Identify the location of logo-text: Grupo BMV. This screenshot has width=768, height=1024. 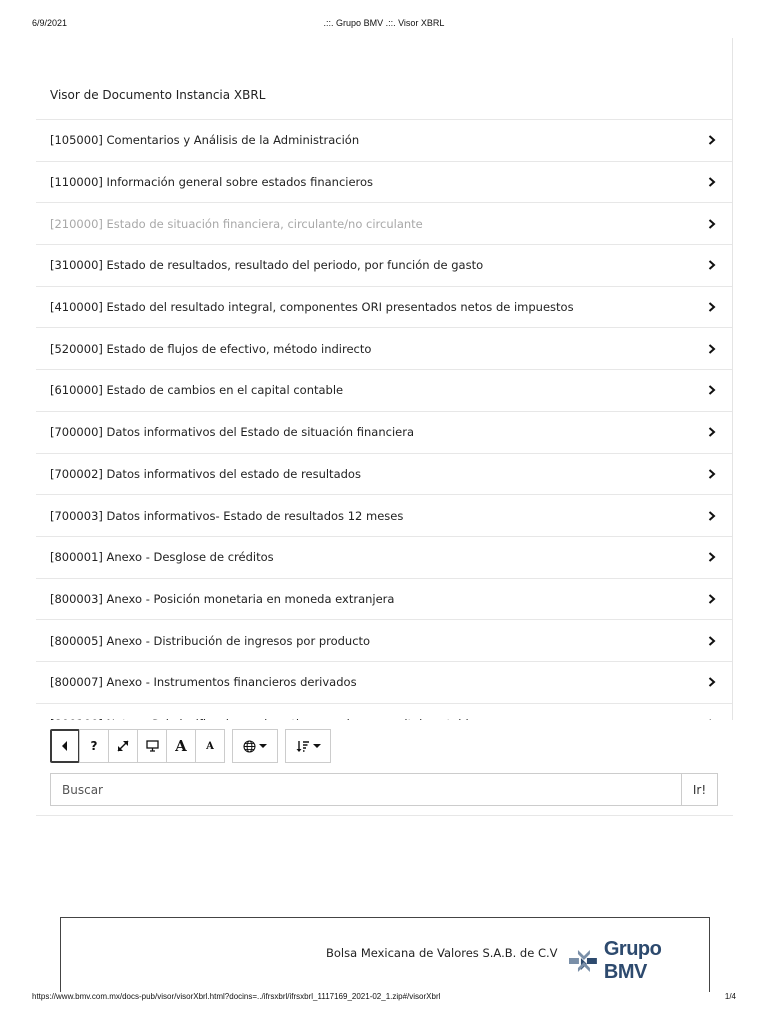
(632, 960).